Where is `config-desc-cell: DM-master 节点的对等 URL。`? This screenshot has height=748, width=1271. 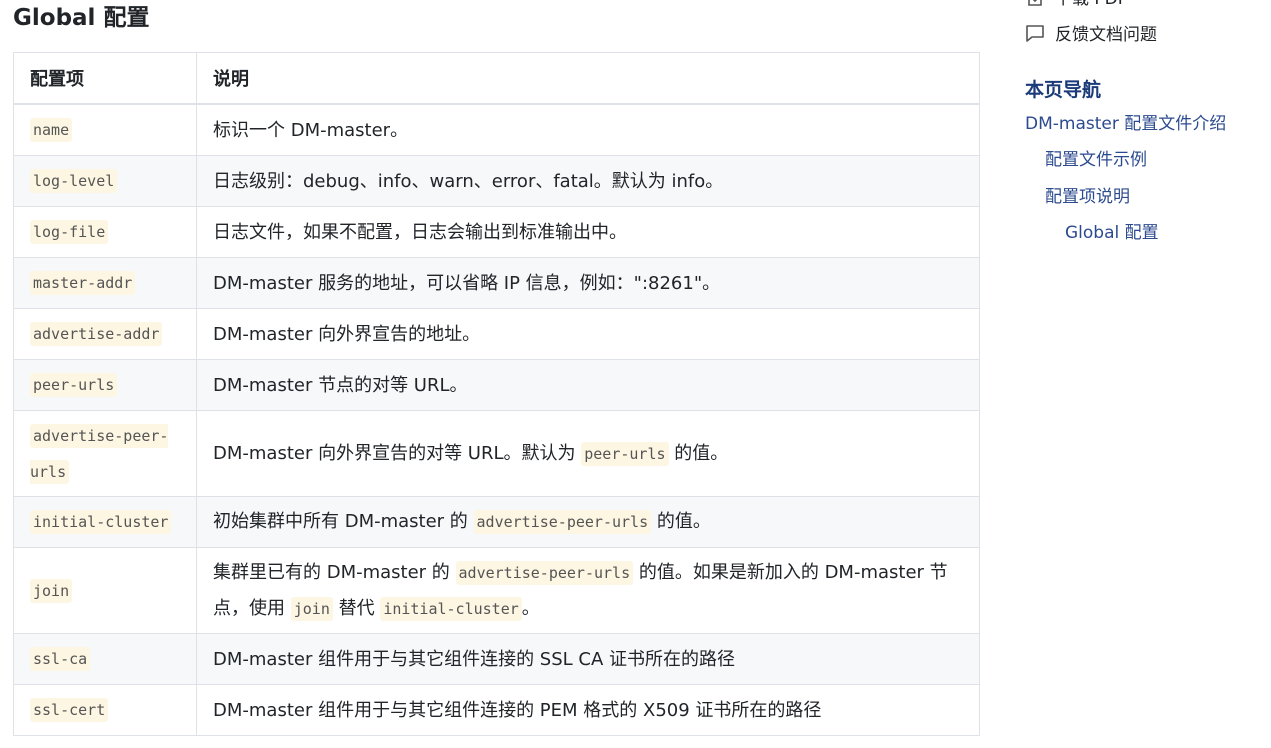 config-desc-cell: DM-master 节点的对等 URL。 is located at coordinates (588, 385).